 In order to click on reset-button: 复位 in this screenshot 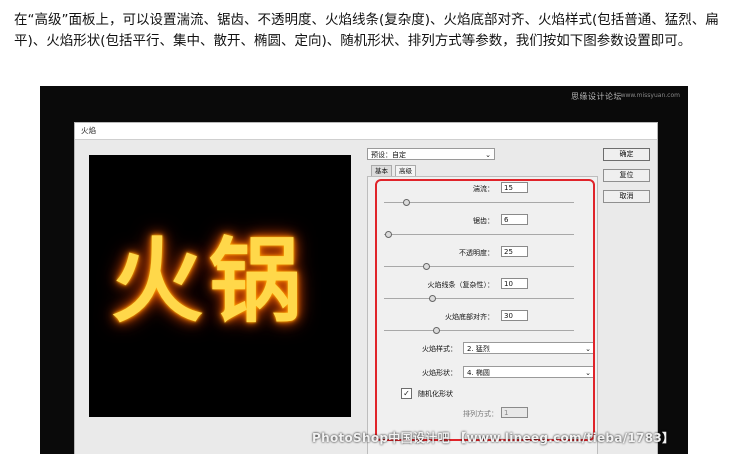, I will do `click(626, 175)`.